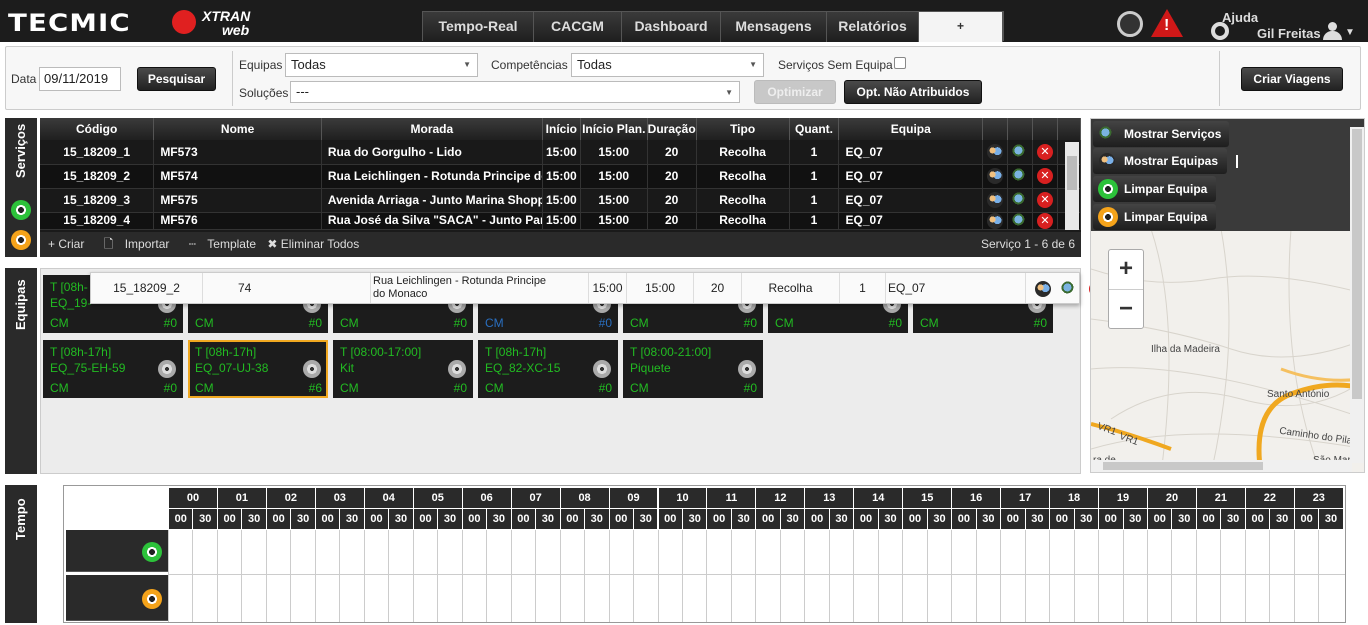  What do you see at coordinates (113, 369) in the screenshot?
I see `team-card: T [08h-17h] EQ_75-EH-59 CM #0` at bounding box center [113, 369].